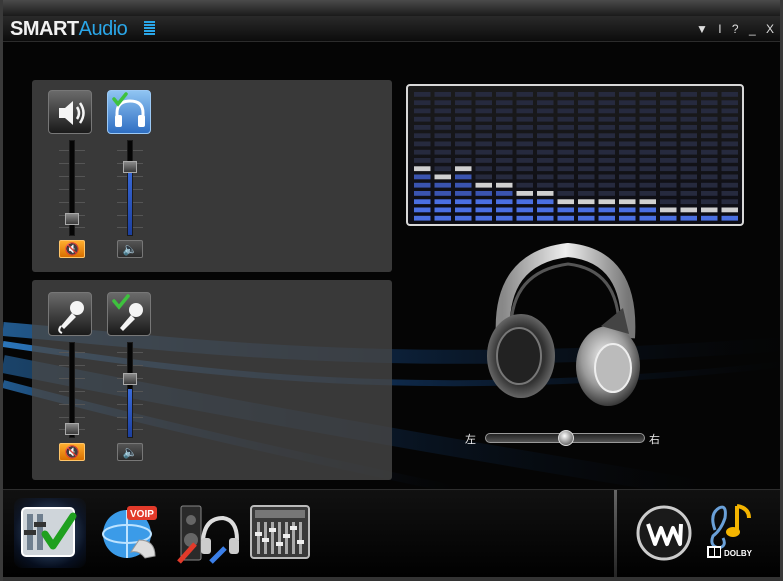 The height and width of the screenshot is (581, 783). Describe the element at coordinates (70, 314) in the screenshot. I see `microphone-device-button` at that location.